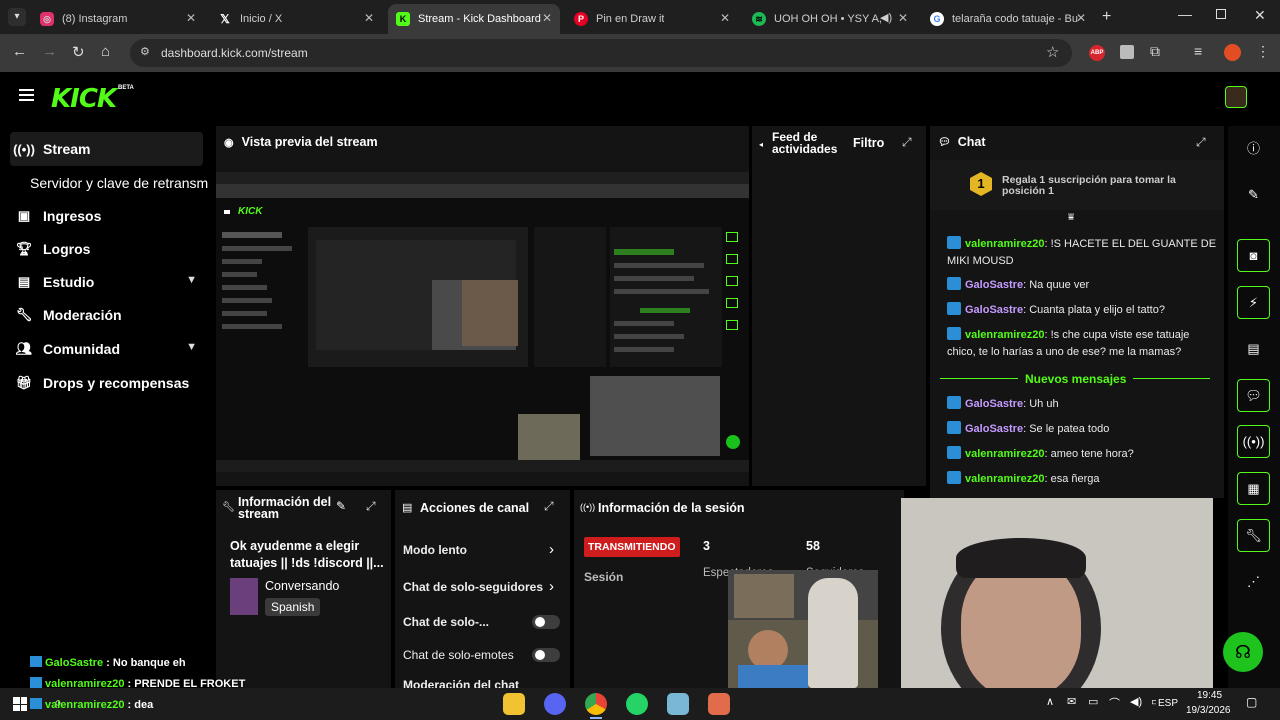  Describe the element at coordinates (1253, 581) in the screenshot. I see `share-icon: ⋰` at that location.